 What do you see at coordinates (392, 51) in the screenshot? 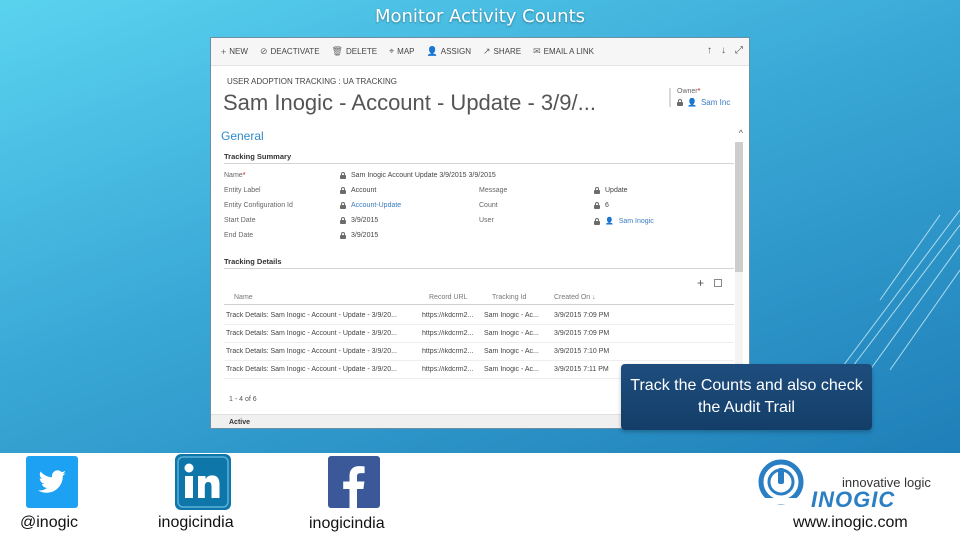
I see `map-icon: ⌖` at bounding box center [392, 51].